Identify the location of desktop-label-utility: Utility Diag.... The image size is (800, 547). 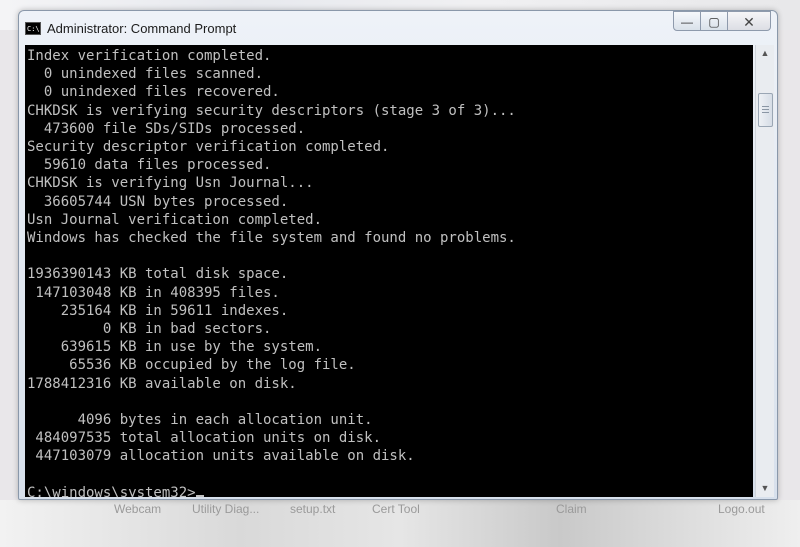
(225, 509).